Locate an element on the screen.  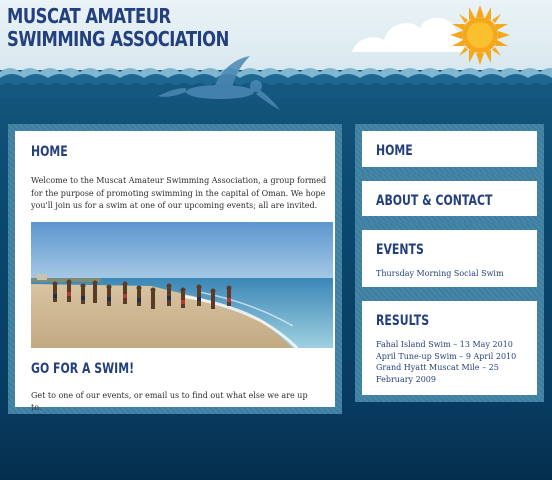
list-item: April Tune-up Swim – 9 April 2010 is located at coordinates (449, 357).